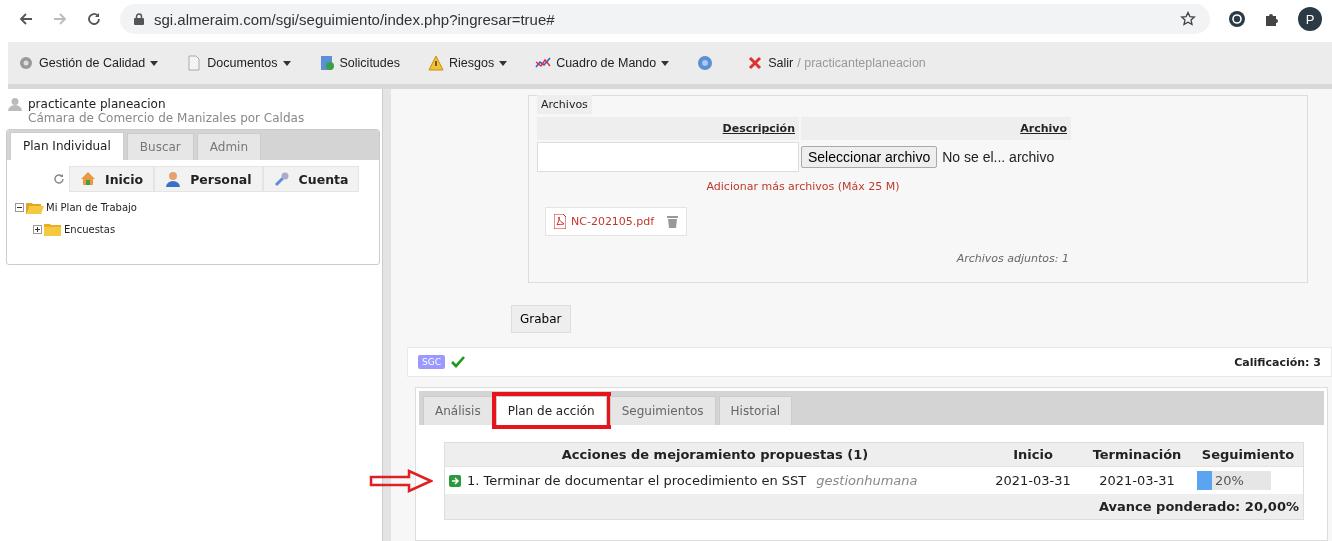 Image resolution: width=1332 pixels, height=541 pixels. I want to click on column-header: Archivo, so click(936, 128).